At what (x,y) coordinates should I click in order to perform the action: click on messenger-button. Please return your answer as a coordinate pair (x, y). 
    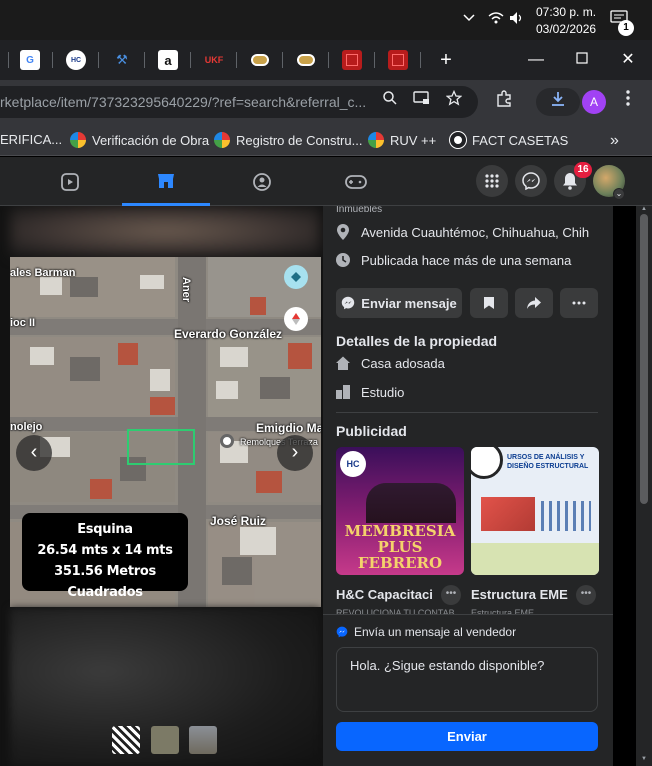
    Looking at the image, I should click on (531, 181).